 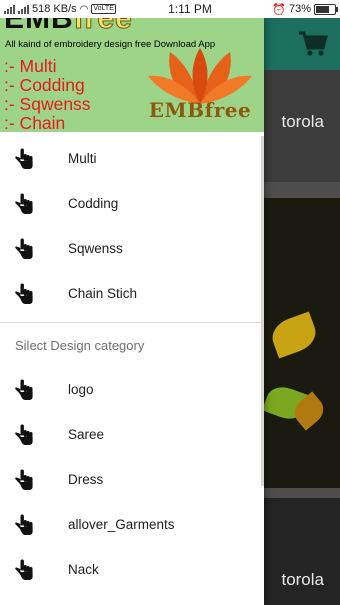 What do you see at coordinates (80, 345) in the screenshot?
I see `category-section-title: Silect Design category` at bounding box center [80, 345].